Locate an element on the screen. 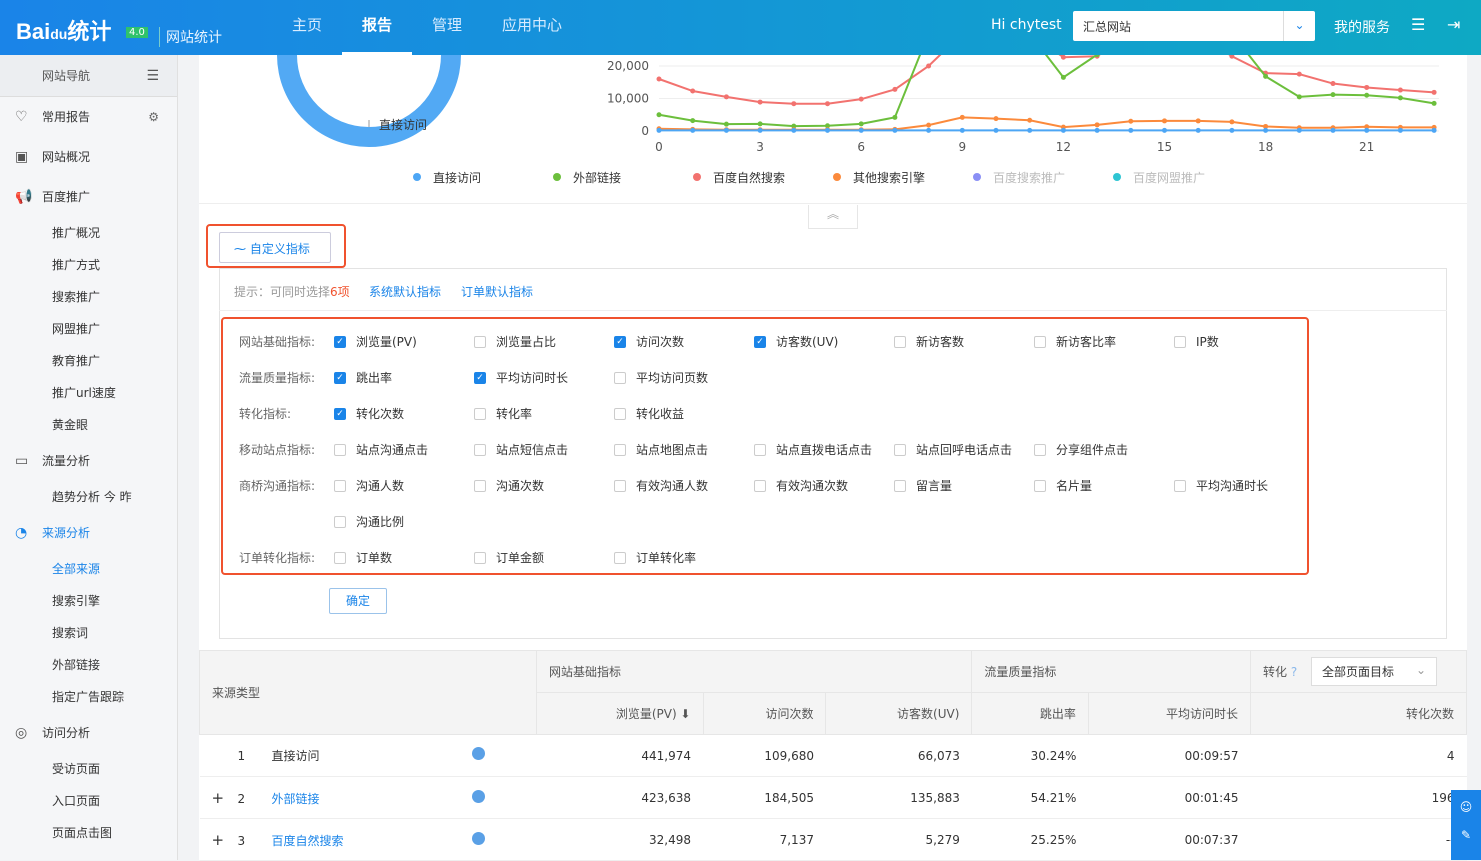 The width and height of the screenshot is (1481, 861). column-header: 访问次数 is located at coordinates (764, 713).